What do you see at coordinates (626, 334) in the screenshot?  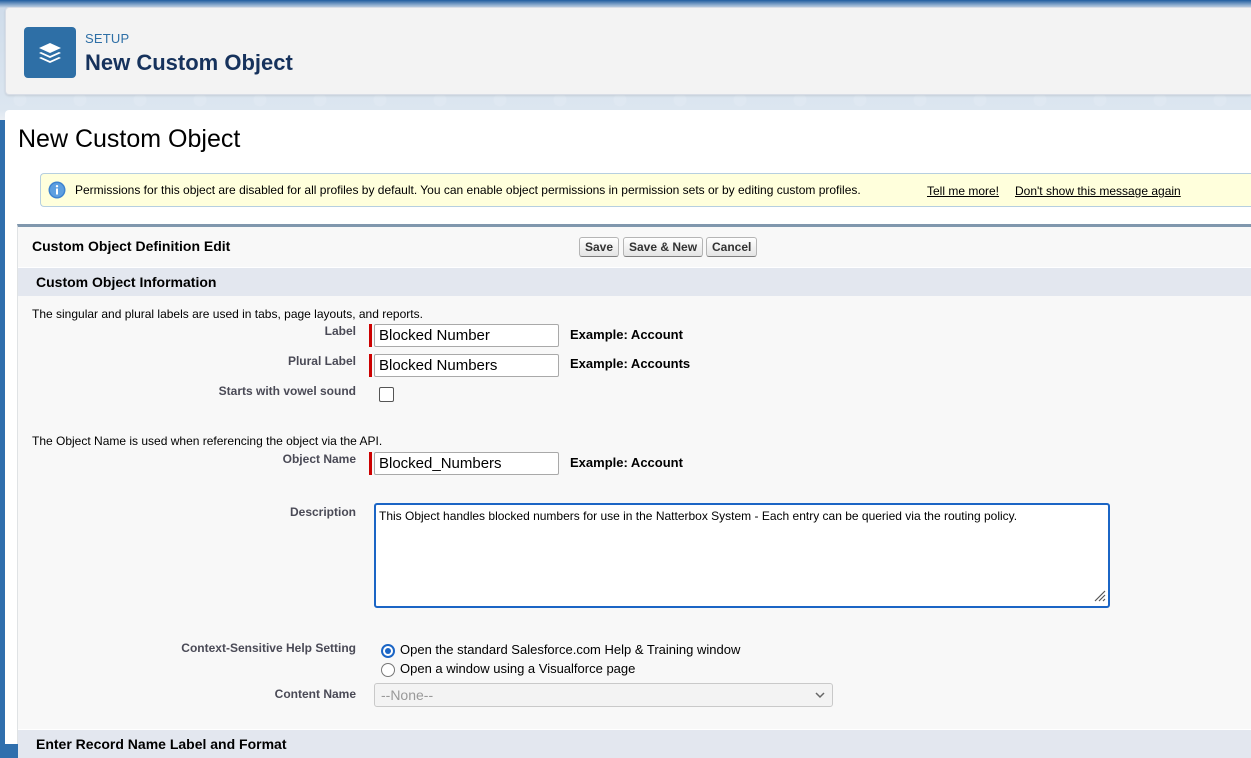 I see `label-example: Example: Account` at bounding box center [626, 334].